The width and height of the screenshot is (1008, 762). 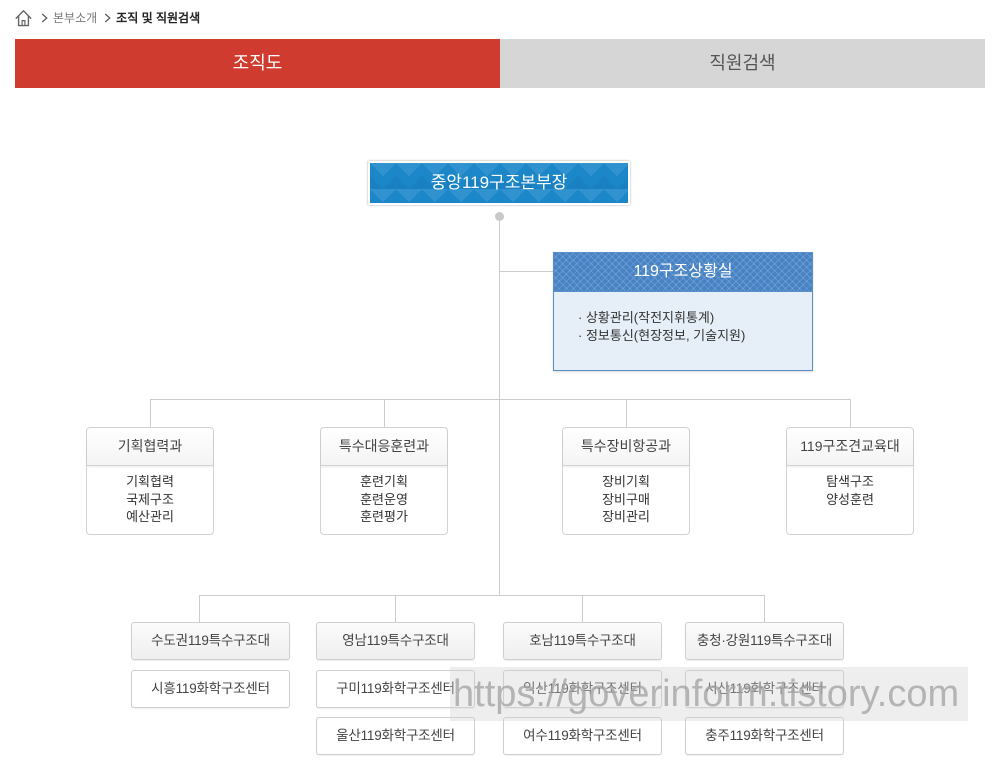 What do you see at coordinates (158, 18) in the screenshot?
I see `breadcrumb-item-current: 조직 및 직원검색` at bounding box center [158, 18].